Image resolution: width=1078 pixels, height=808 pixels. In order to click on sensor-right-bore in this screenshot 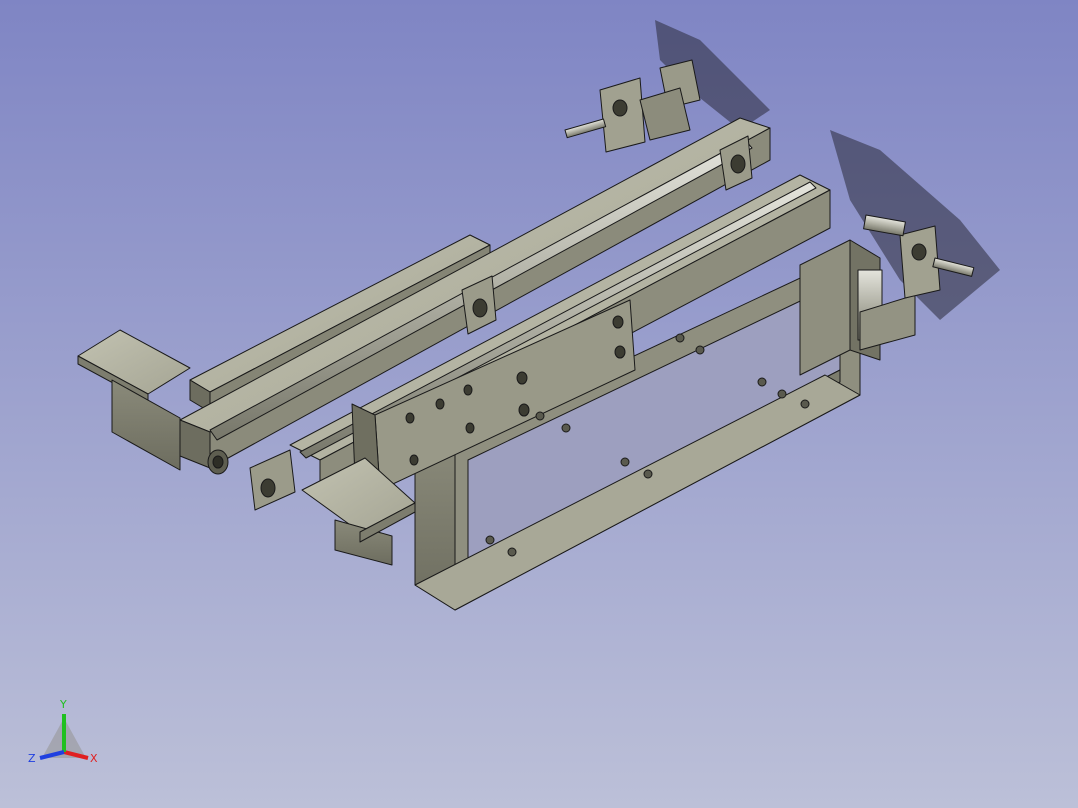, I will do `click(919, 252)`.